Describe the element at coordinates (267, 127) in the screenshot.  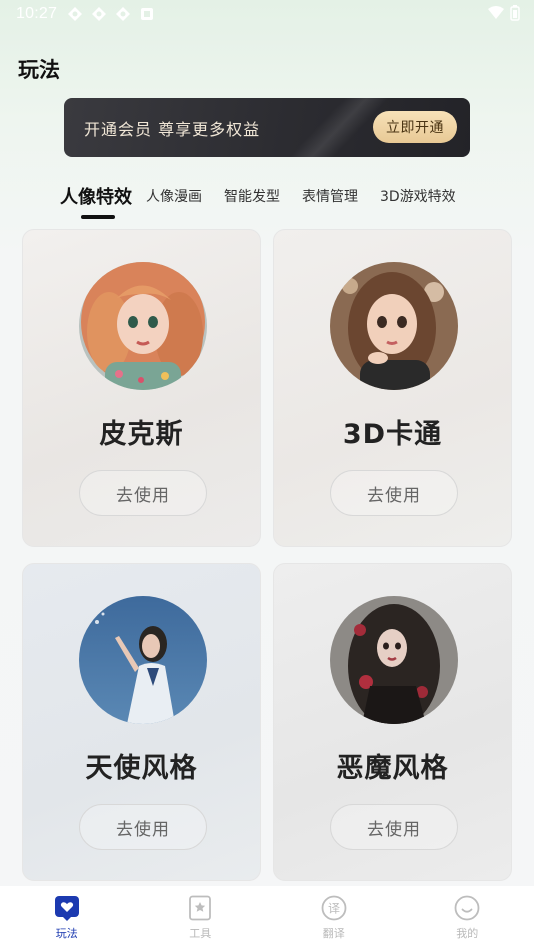
I see `vip-banner: 开通会员 尊享更多权益 立即开通` at that location.